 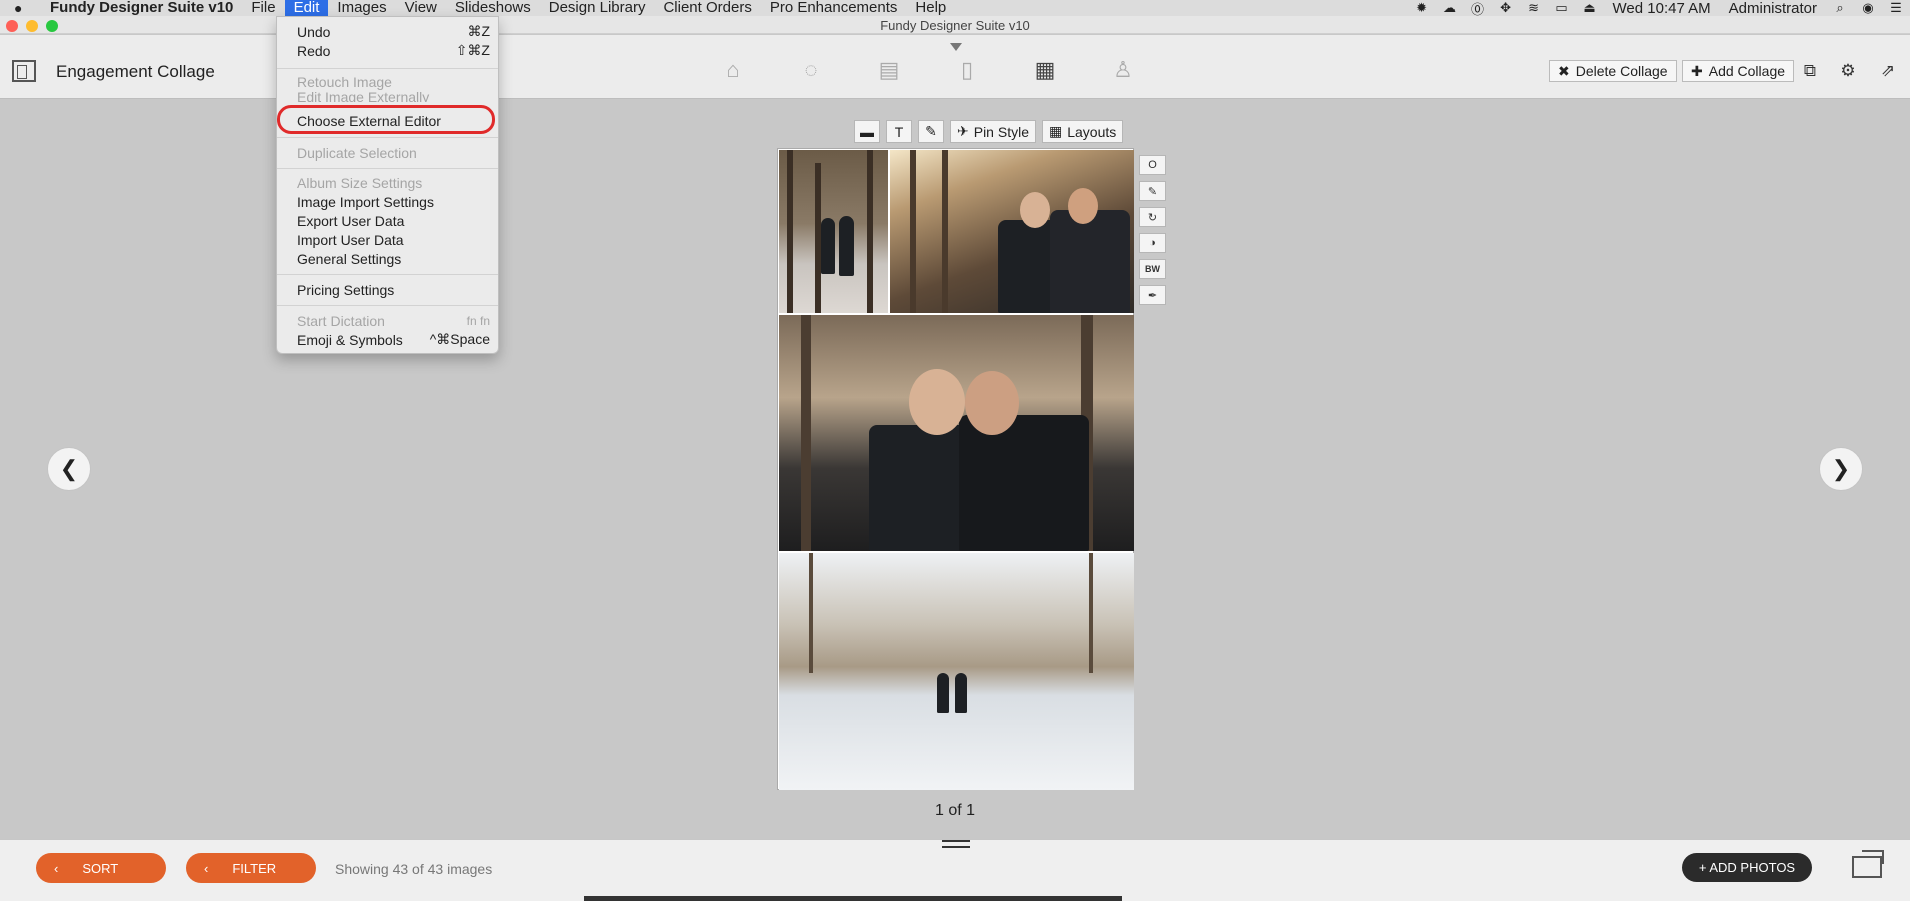 I want to click on previous-page-button: ❮, so click(x=69, y=469).